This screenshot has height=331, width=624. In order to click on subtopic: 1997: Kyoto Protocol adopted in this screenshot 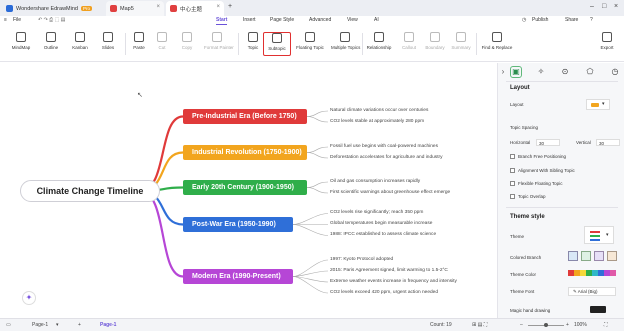, I will do `click(361, 259)`.